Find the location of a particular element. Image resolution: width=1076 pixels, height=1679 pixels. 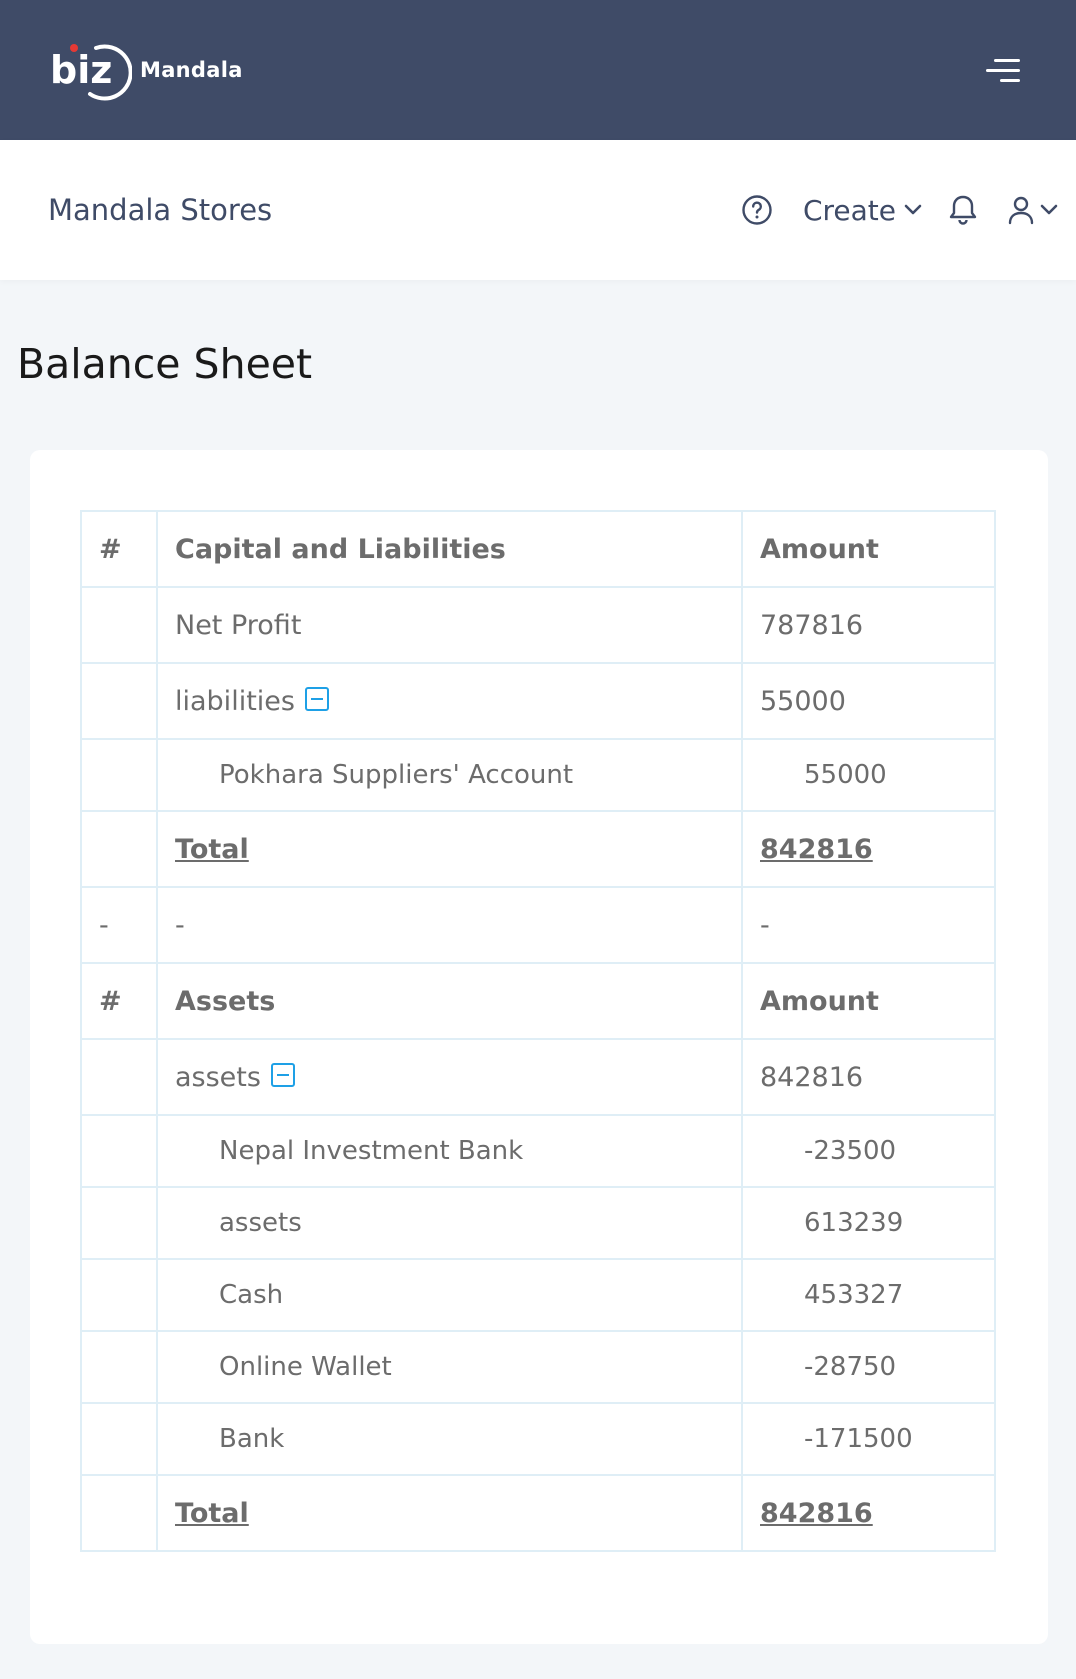

help-icon is located at coordinates (757, 210).